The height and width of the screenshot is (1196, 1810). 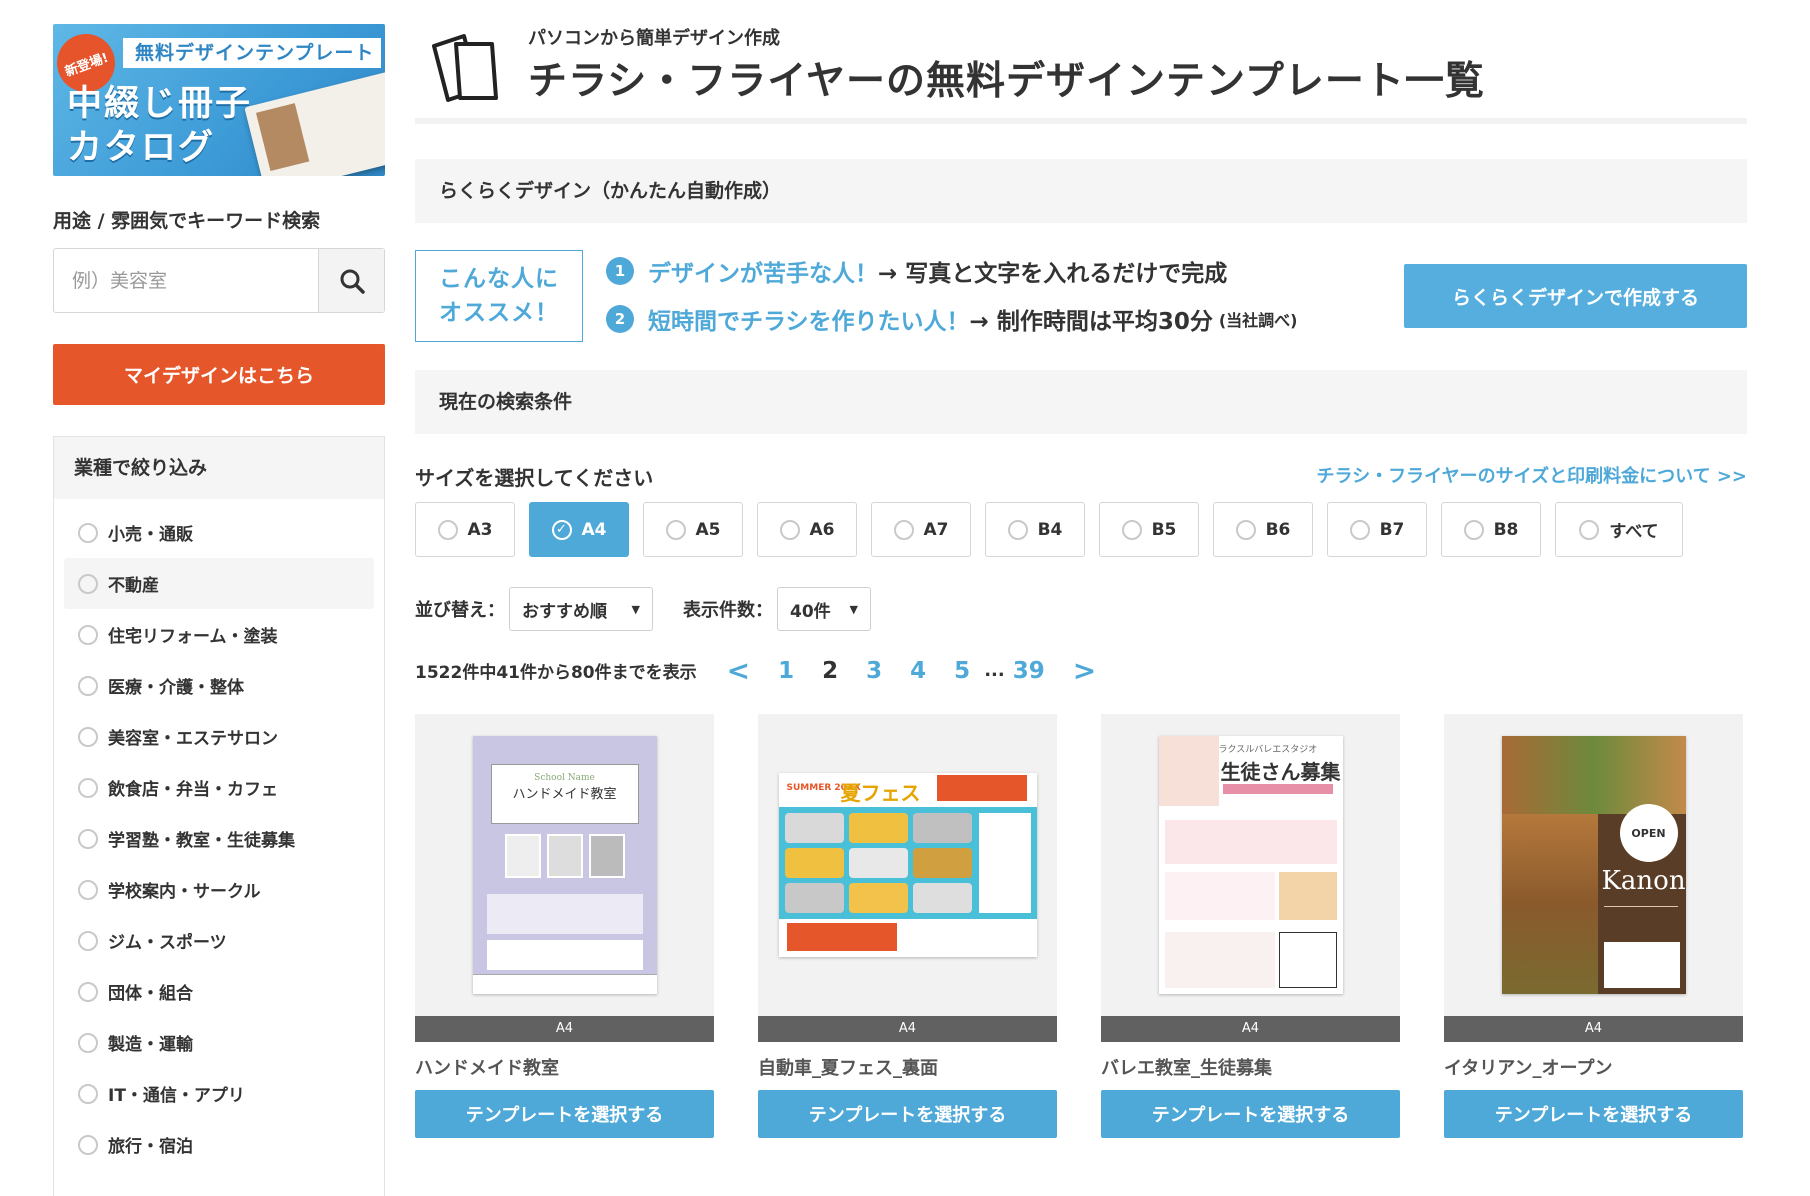 I want to click on template-name: ハンドメイド教室, so click(x=564, y=1072).